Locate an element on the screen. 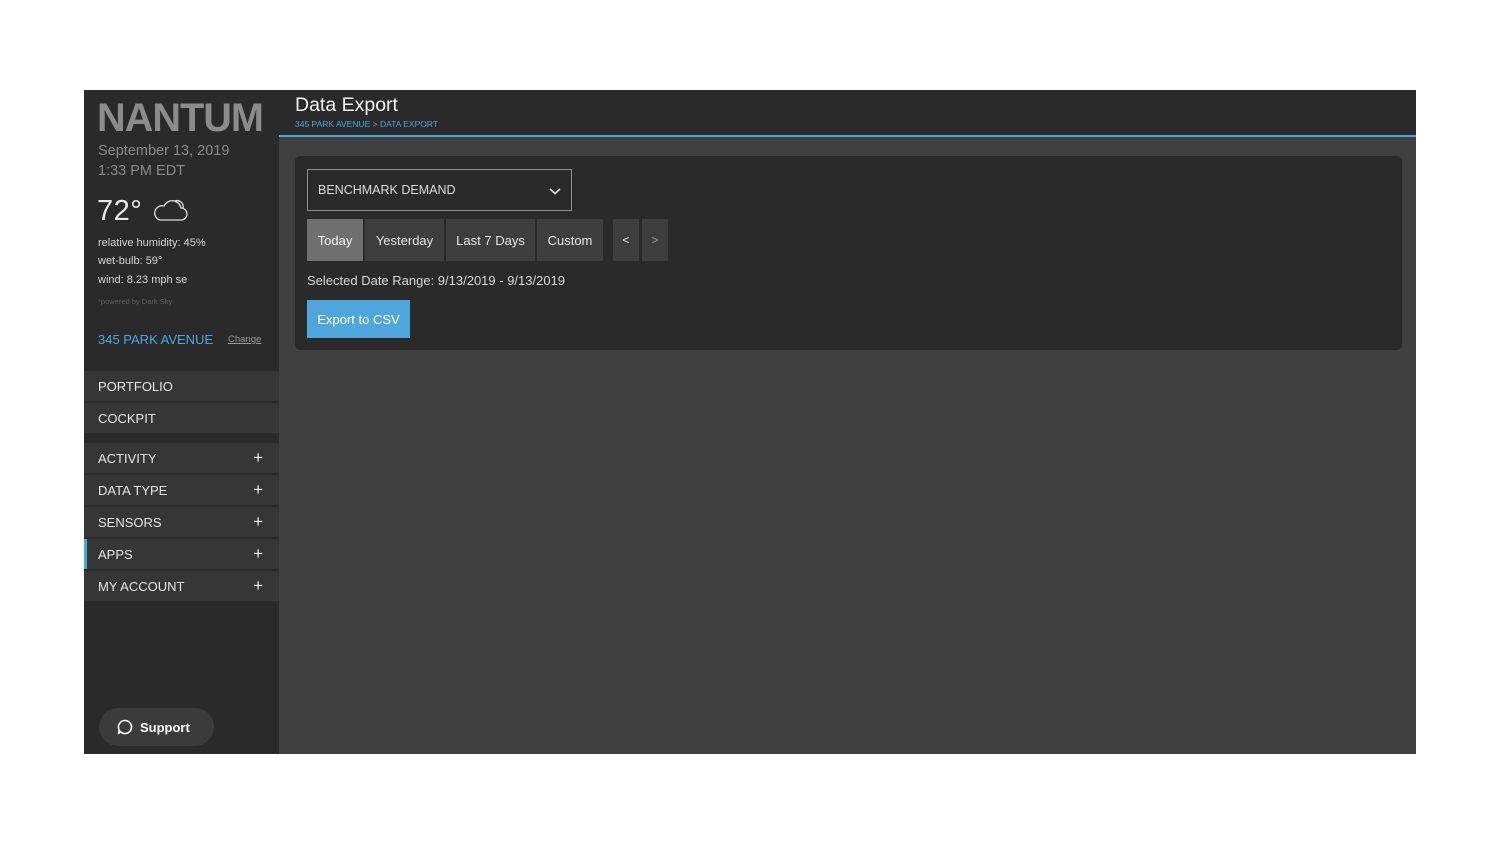 The image size is (1500, 844). logo-text: NANTUM is located at coordinates (180, 116).